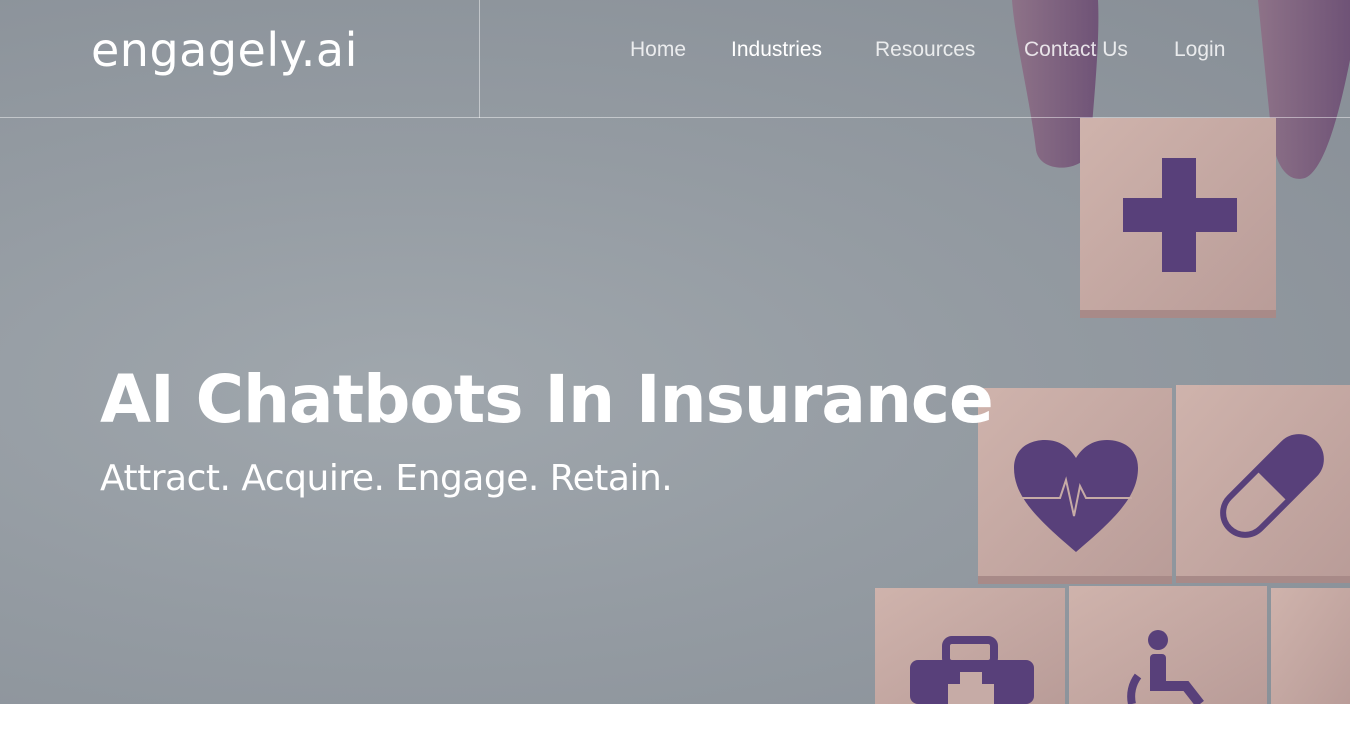 The height and width of the screenshot is (755, 1350). Describe the element at coordinates (479, 59) in the screenshot. I see `header-divider` at that location.